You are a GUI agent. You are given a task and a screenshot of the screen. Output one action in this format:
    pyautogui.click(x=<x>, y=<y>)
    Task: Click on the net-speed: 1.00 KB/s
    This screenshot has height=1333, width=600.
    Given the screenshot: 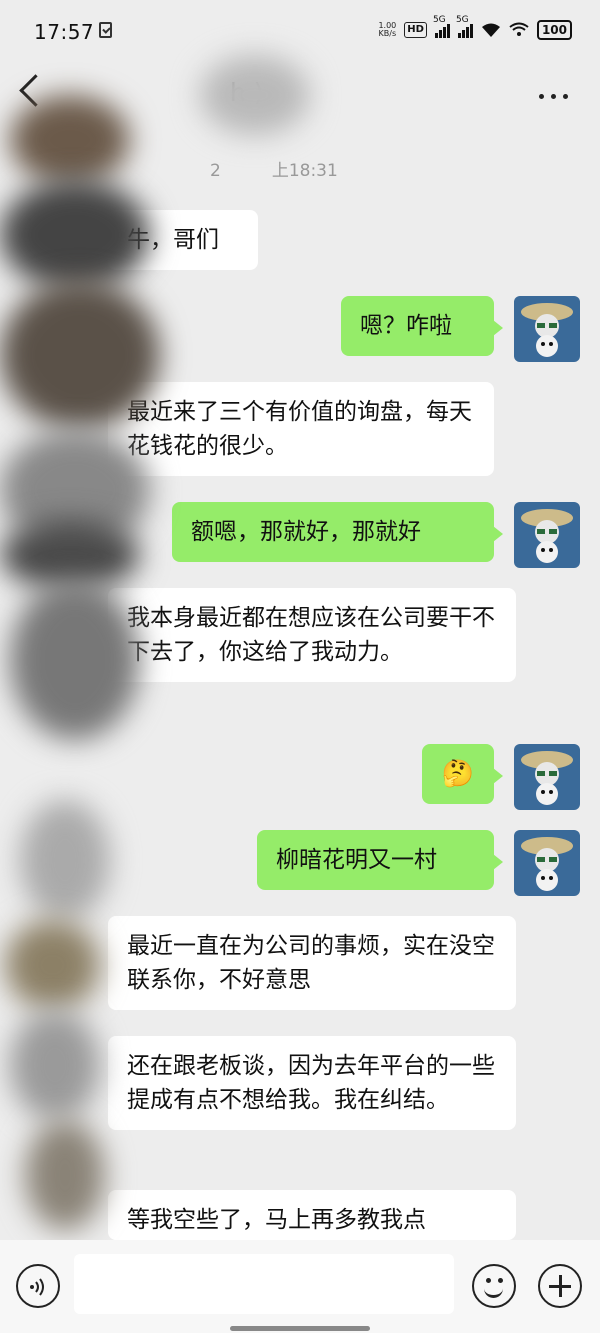 What is the action you would take?
    pyautogui.click(x=387, y=30)
    